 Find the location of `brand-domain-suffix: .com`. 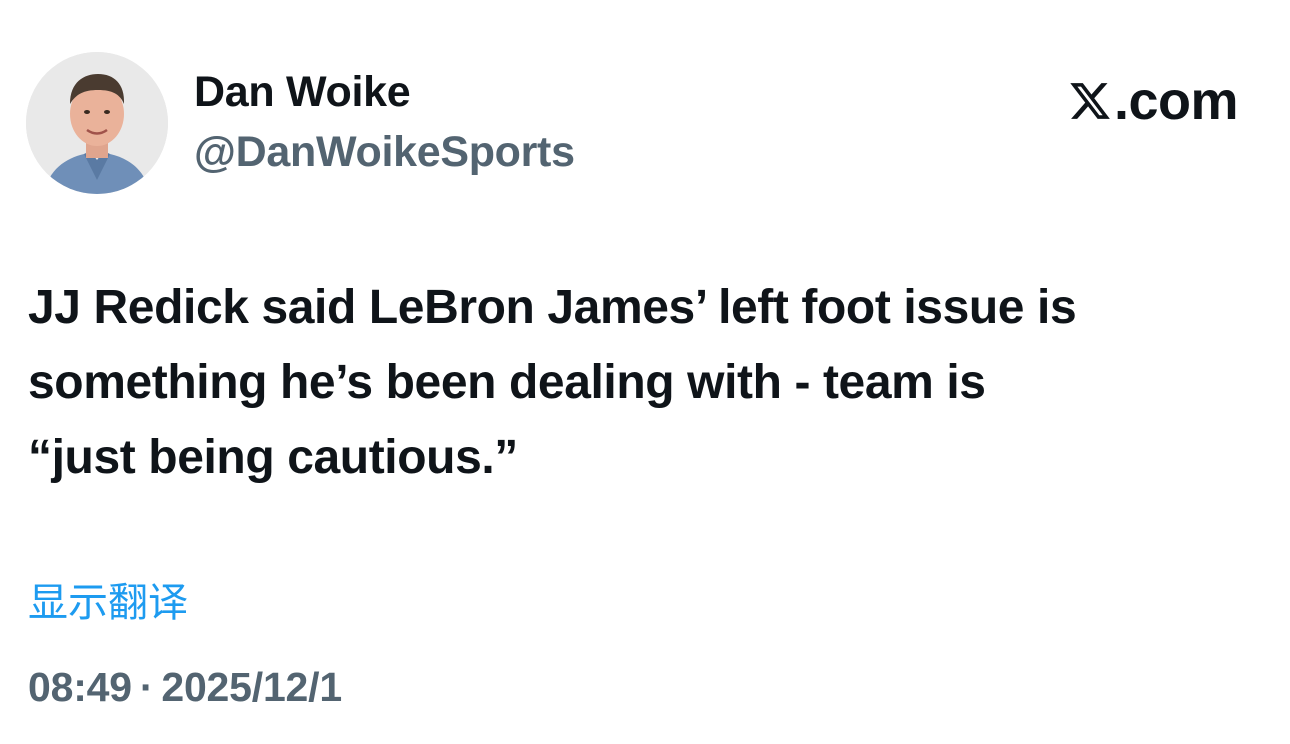

brand-domain-suffix: .com is located at coordinates (1176, 101).